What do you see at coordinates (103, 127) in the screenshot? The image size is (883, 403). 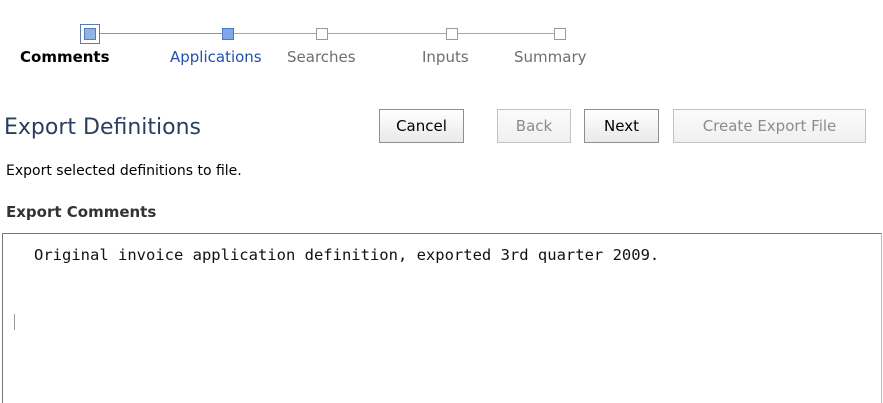 I see `page-title: Export Definitions` at bounding box center [103, 127].